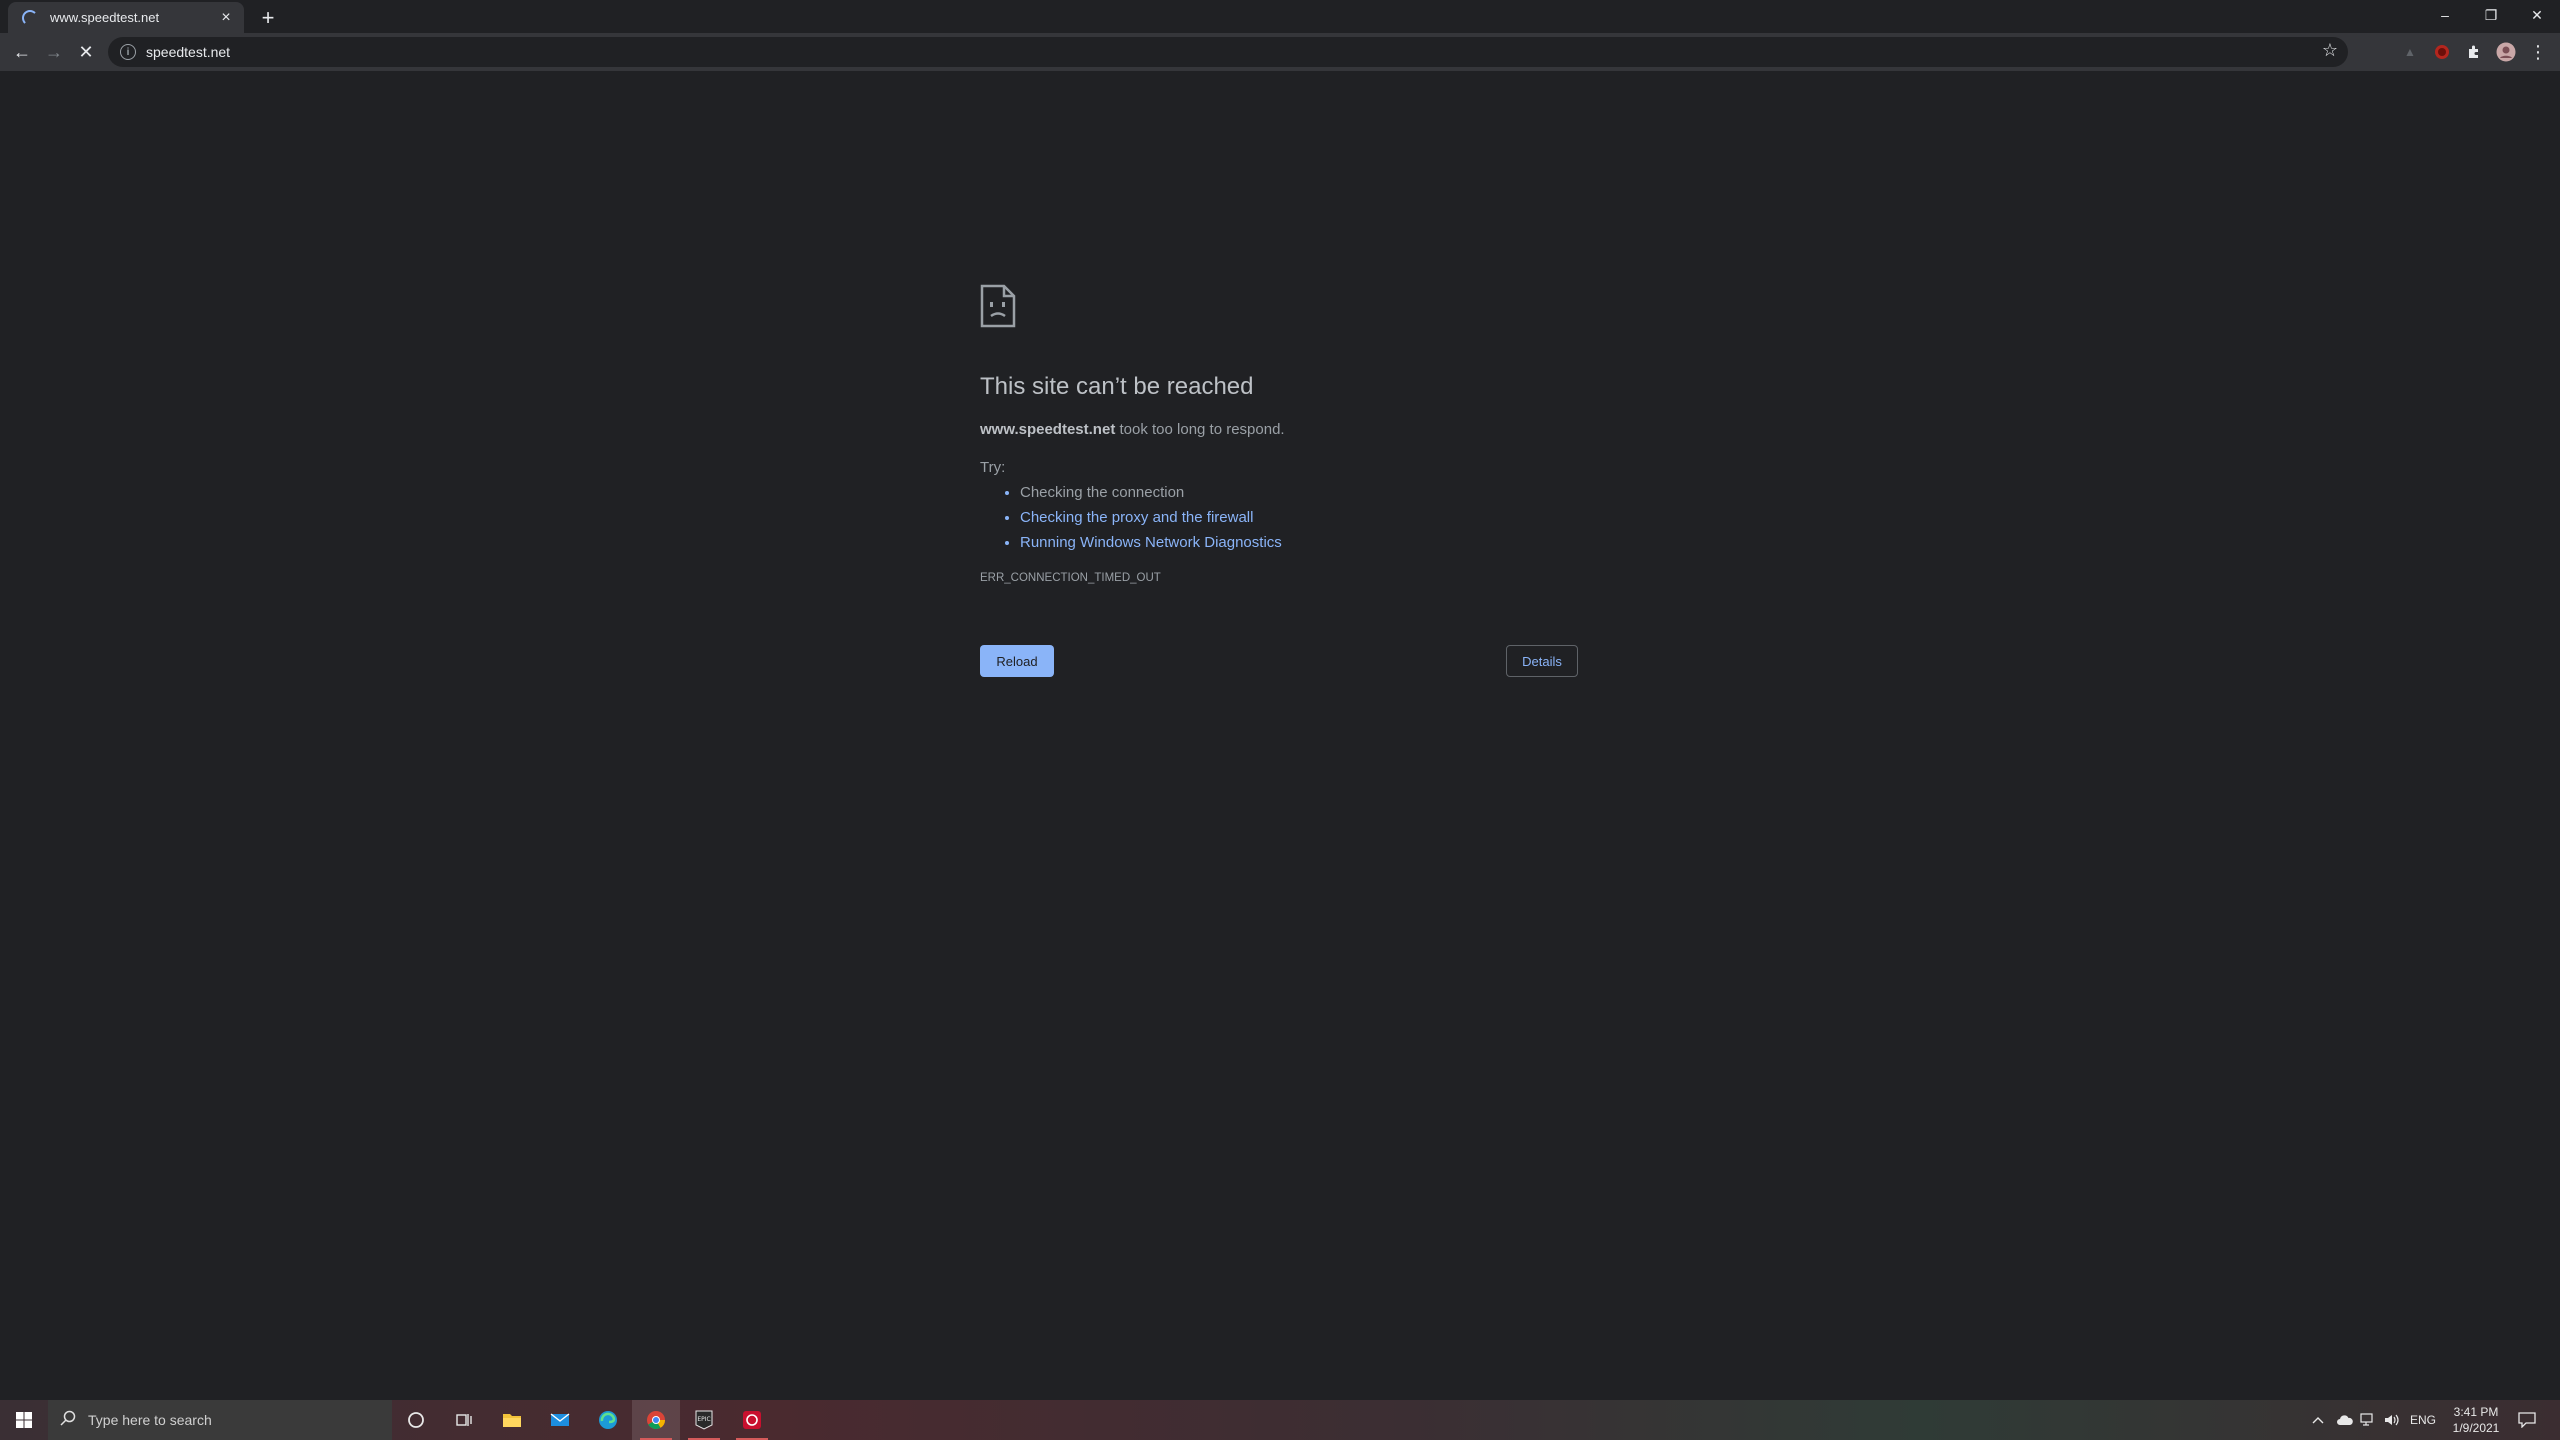 Image resolution: width=2560 pixels, height=1440 pixels. I want to click on taskbar-search-box: Type here to search, so click(220, 1420).